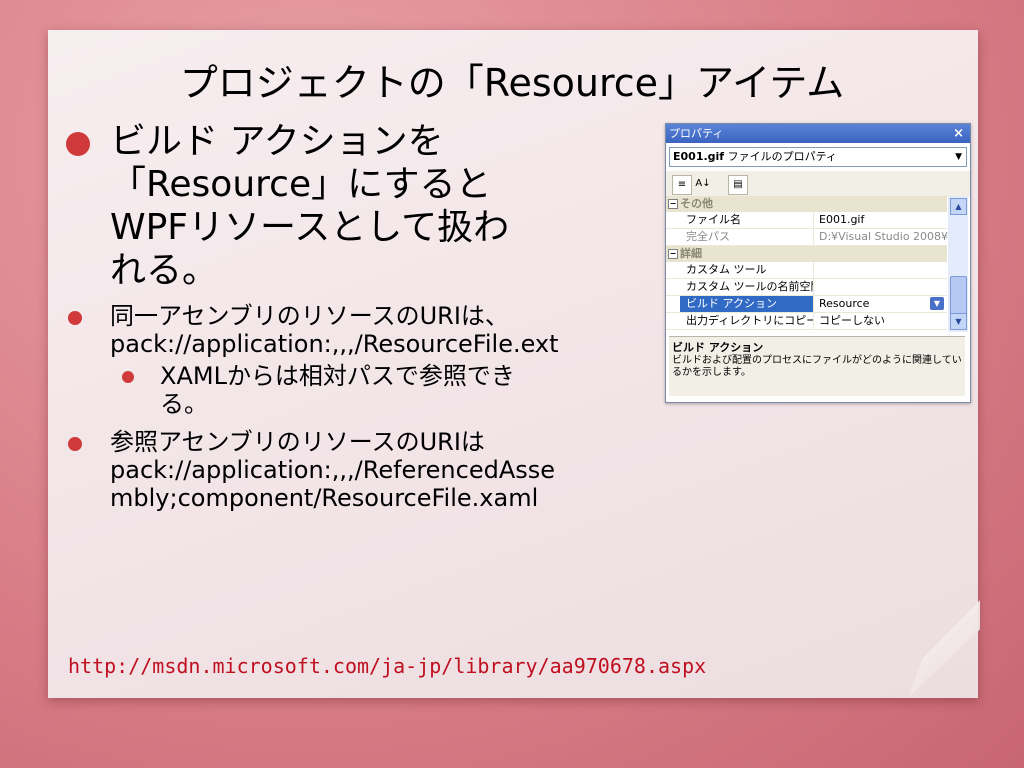 This screenshot has height=768, width=1024. I want to click on bullet-line: XAMLからは相対パスで参照でき, so click(337, 376).